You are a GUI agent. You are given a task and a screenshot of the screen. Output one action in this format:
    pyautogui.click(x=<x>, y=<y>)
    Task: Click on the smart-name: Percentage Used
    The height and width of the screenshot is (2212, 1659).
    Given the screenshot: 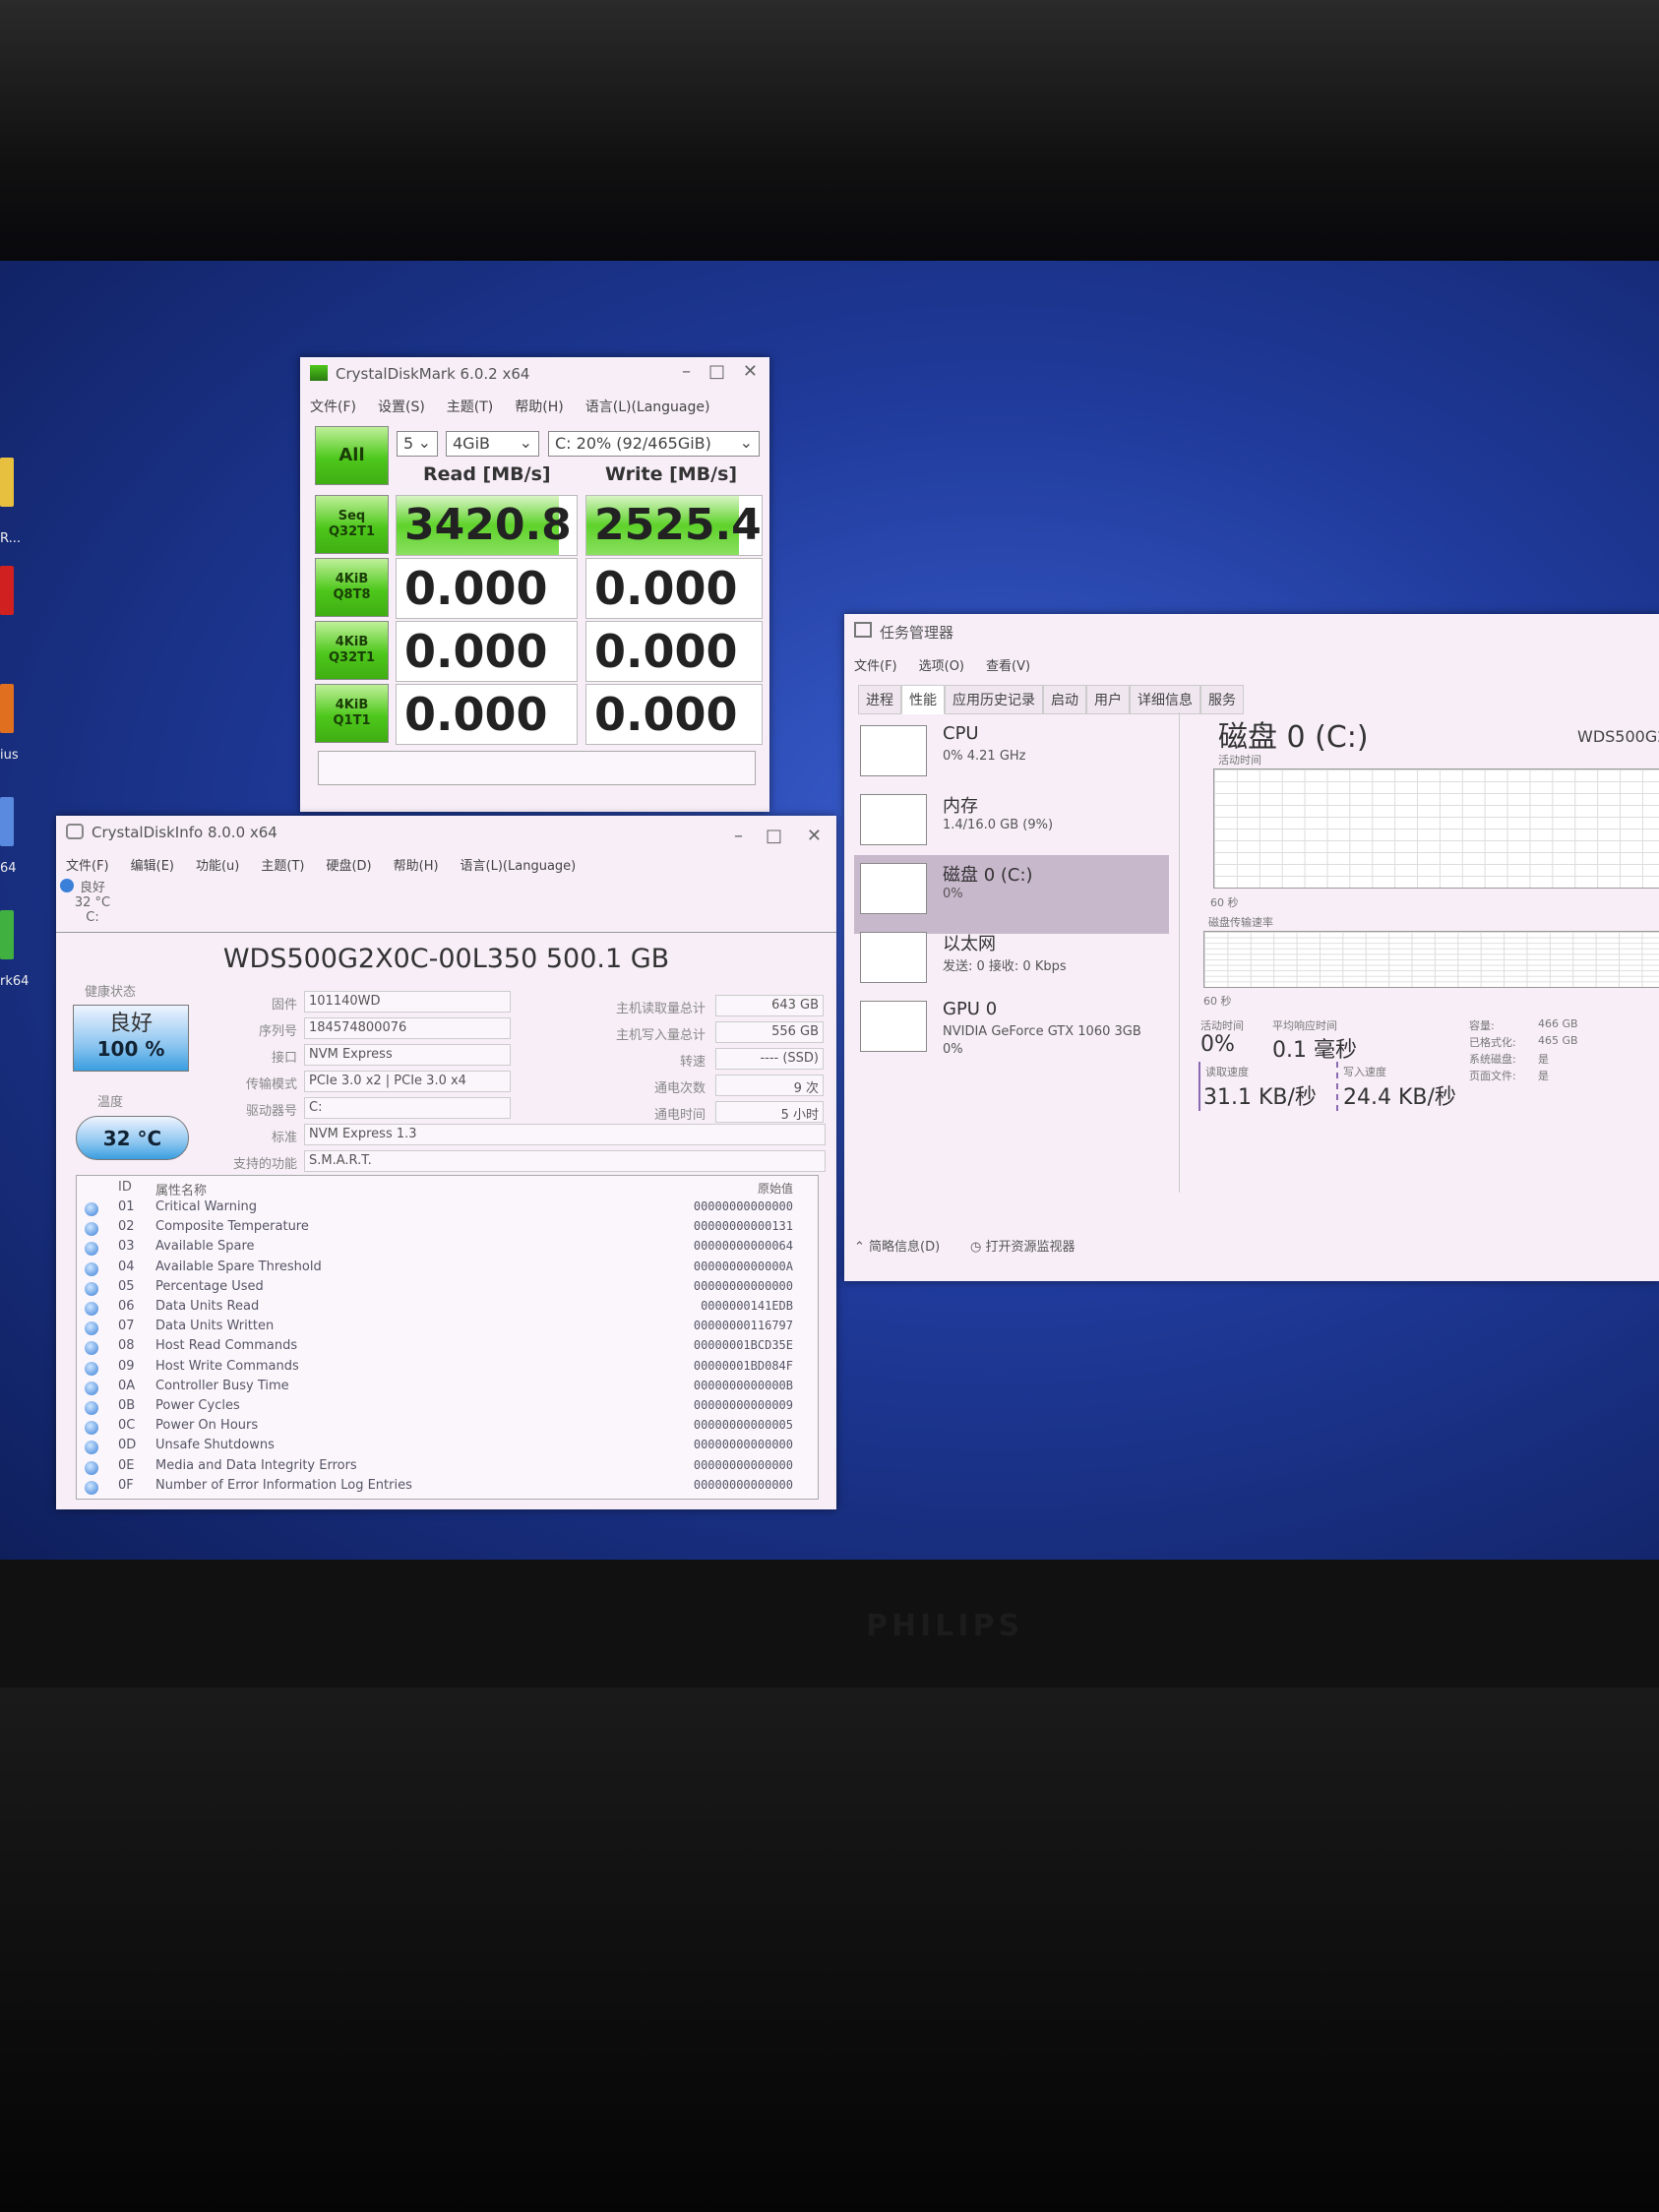 What is the action you would take?
    pyautogui.click(x=209, y=1286)
    